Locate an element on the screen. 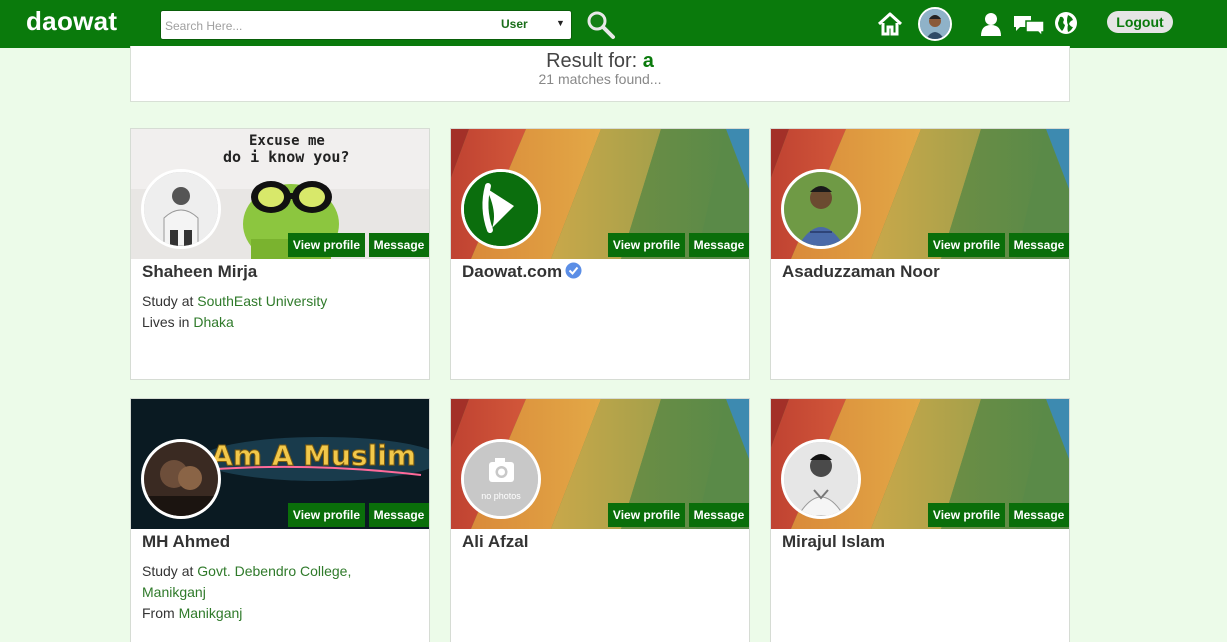  logo: daowat is located at coordinates (71, 21).